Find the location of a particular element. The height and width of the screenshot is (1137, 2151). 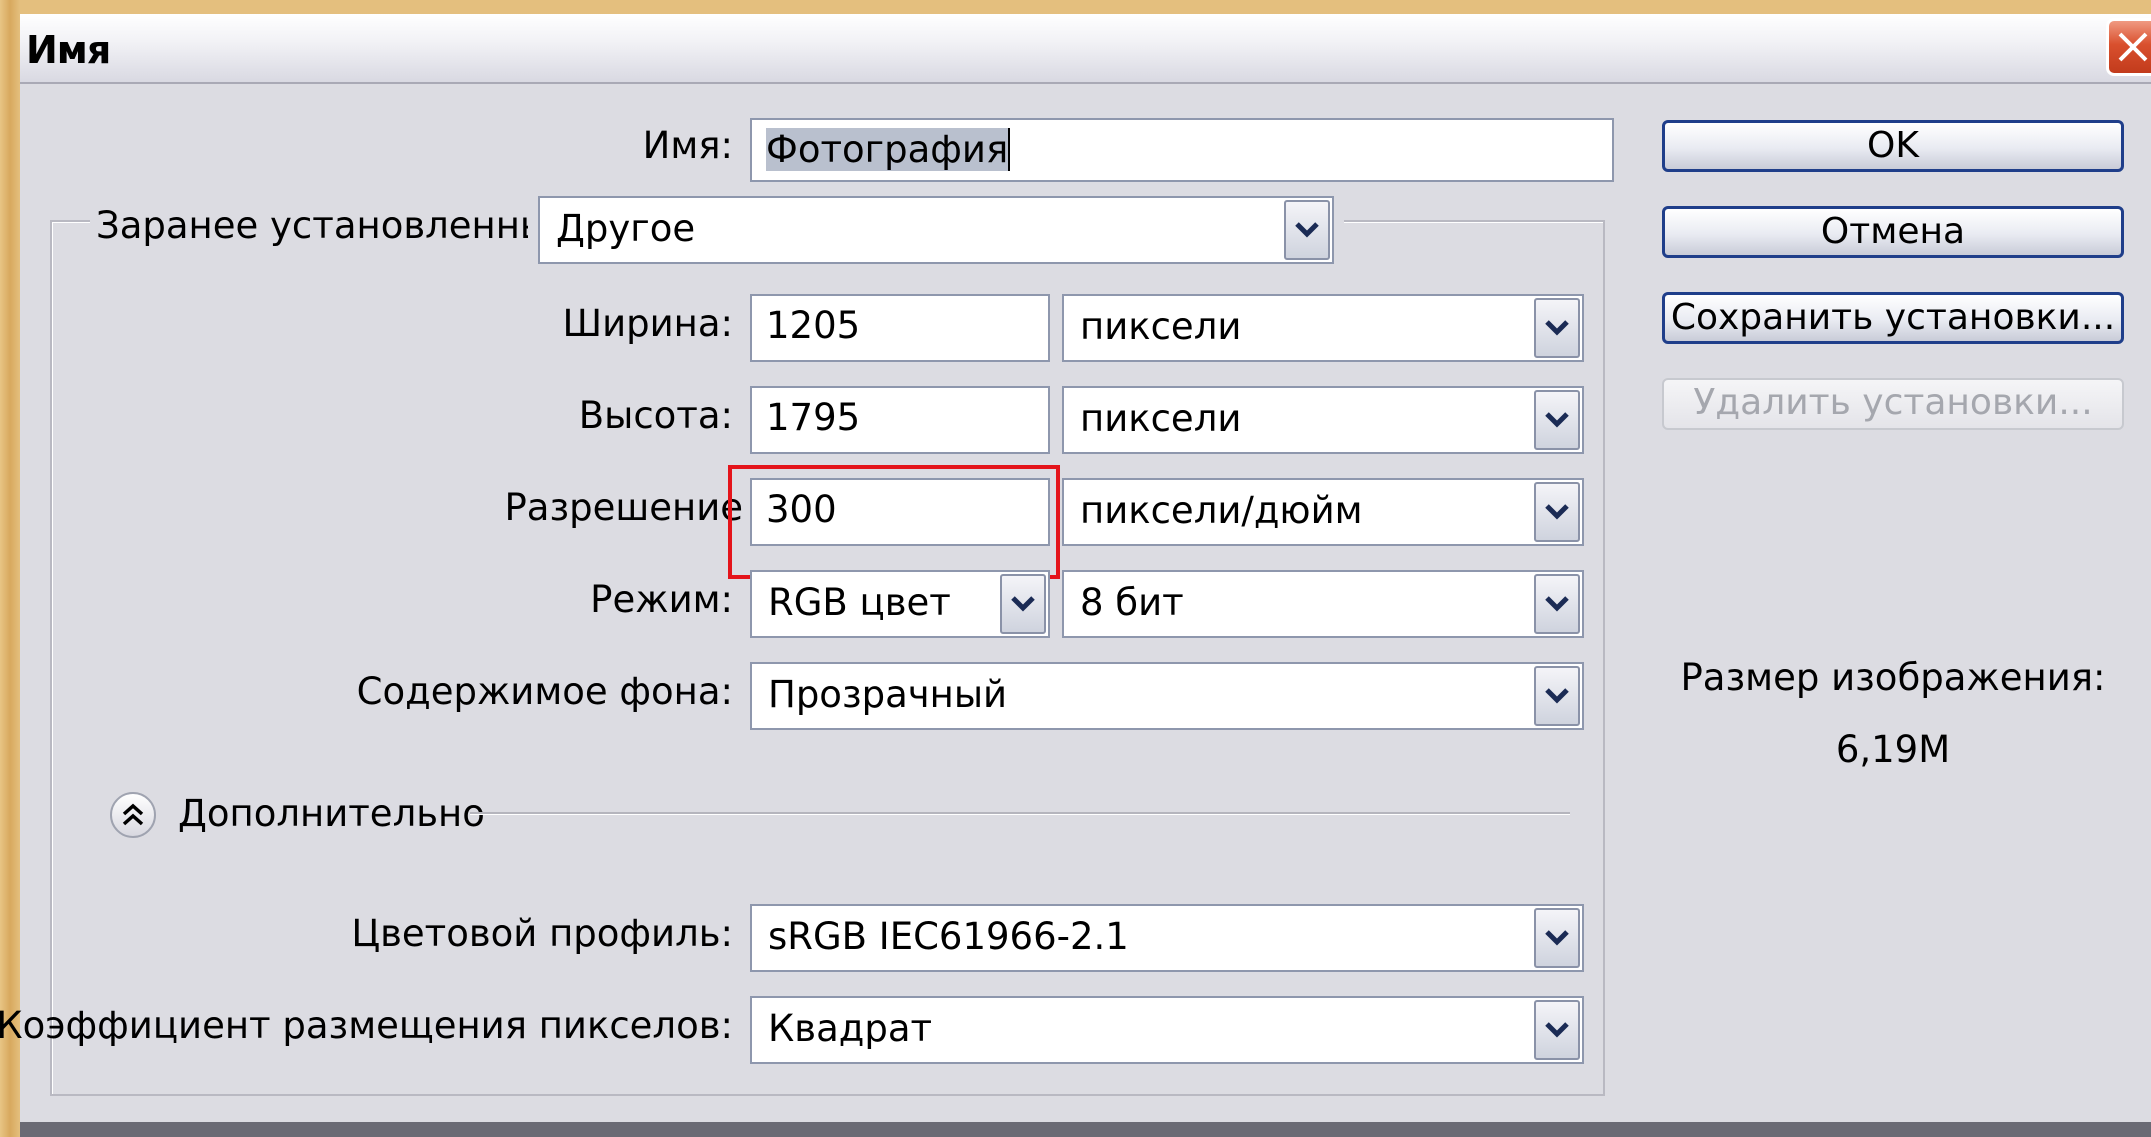

color-profile-dropdown-button is located at coordinates (1557, 938).